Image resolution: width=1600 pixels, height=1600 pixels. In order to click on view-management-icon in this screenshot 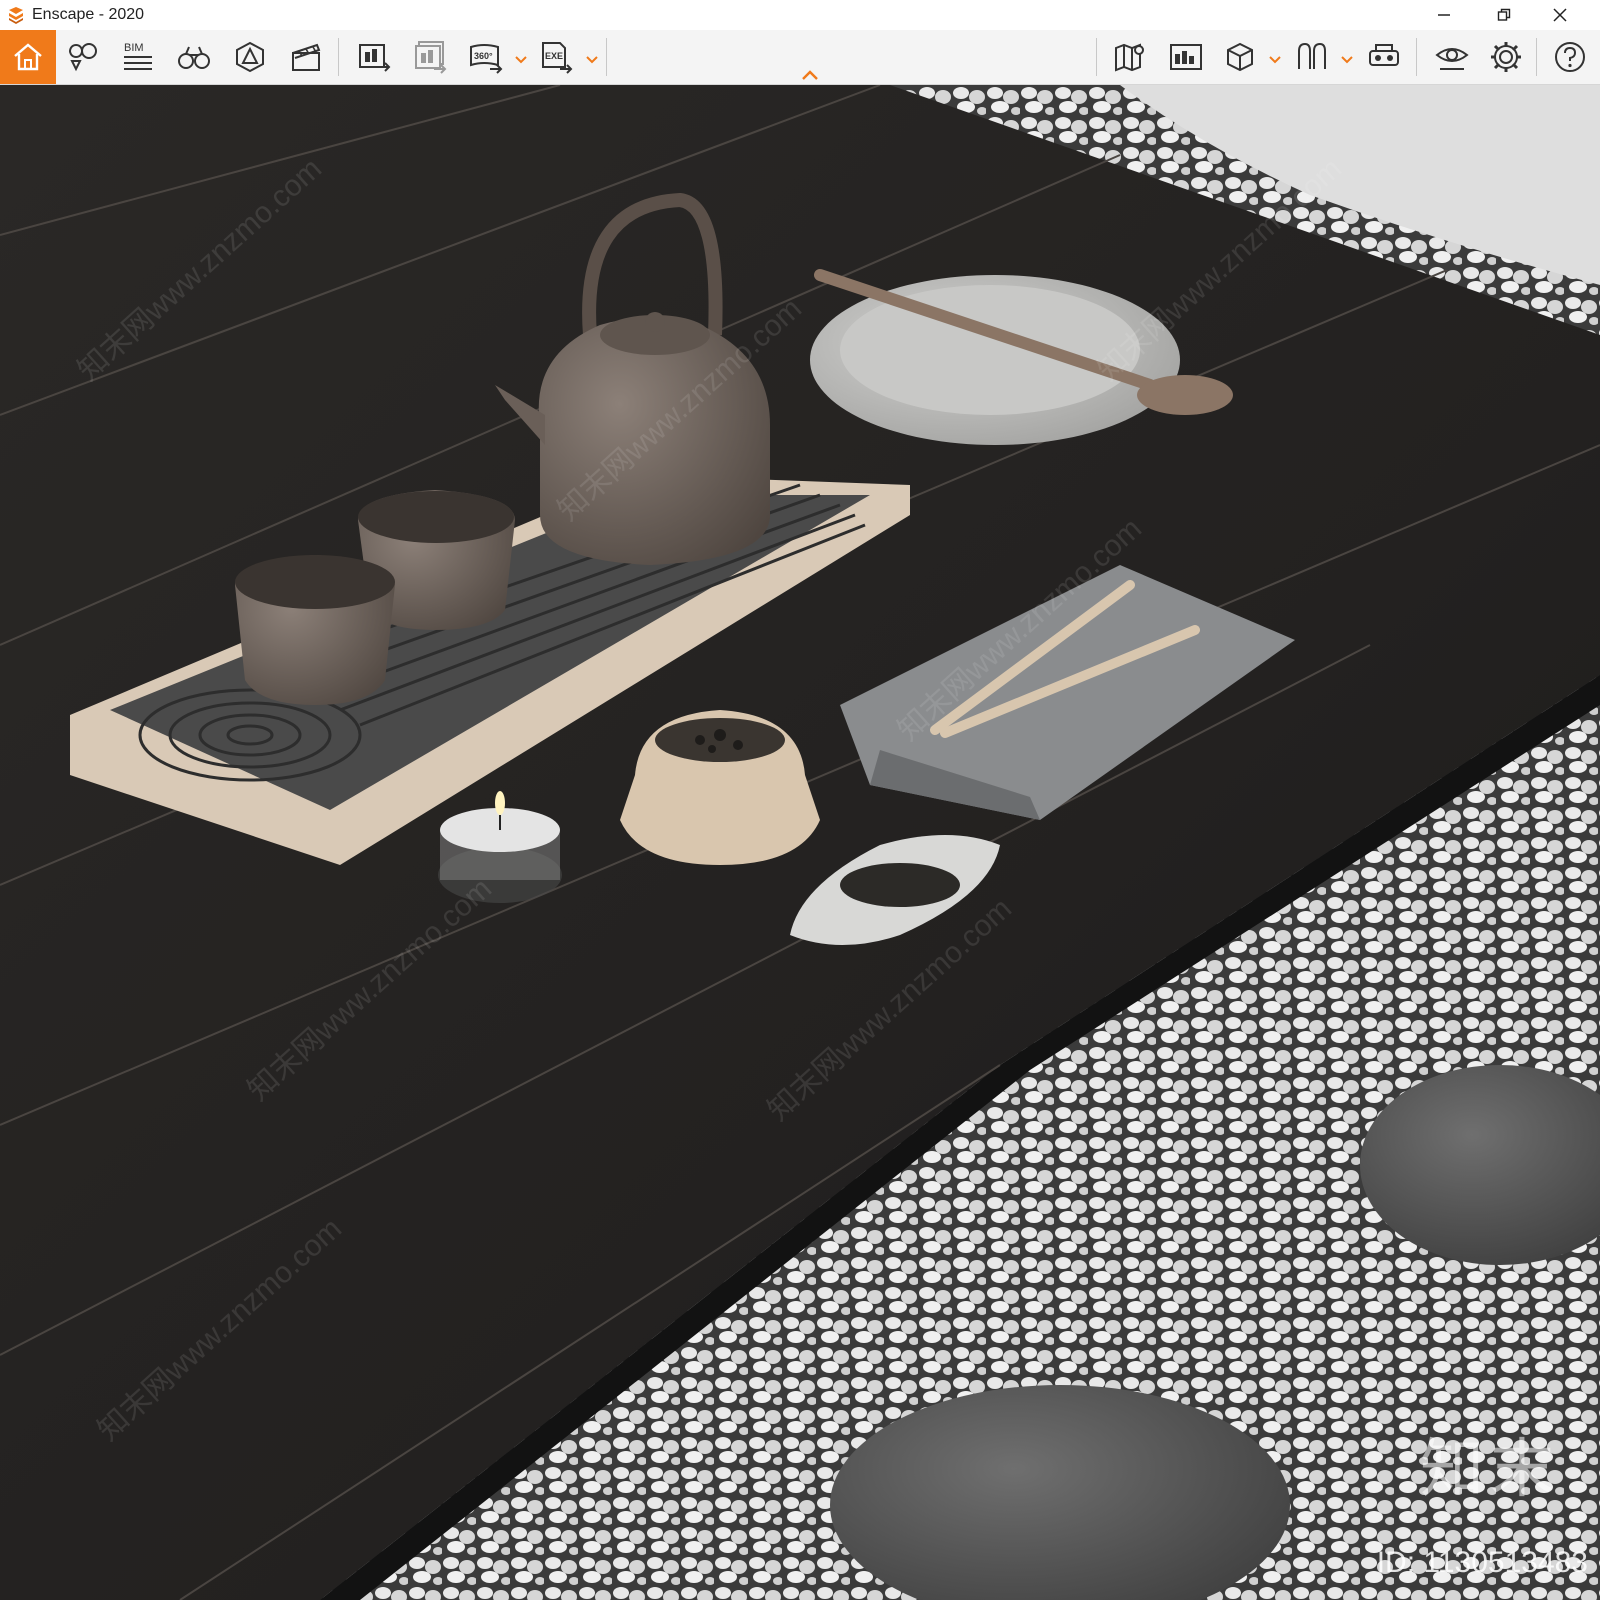, I will do `click(83, 57)`.